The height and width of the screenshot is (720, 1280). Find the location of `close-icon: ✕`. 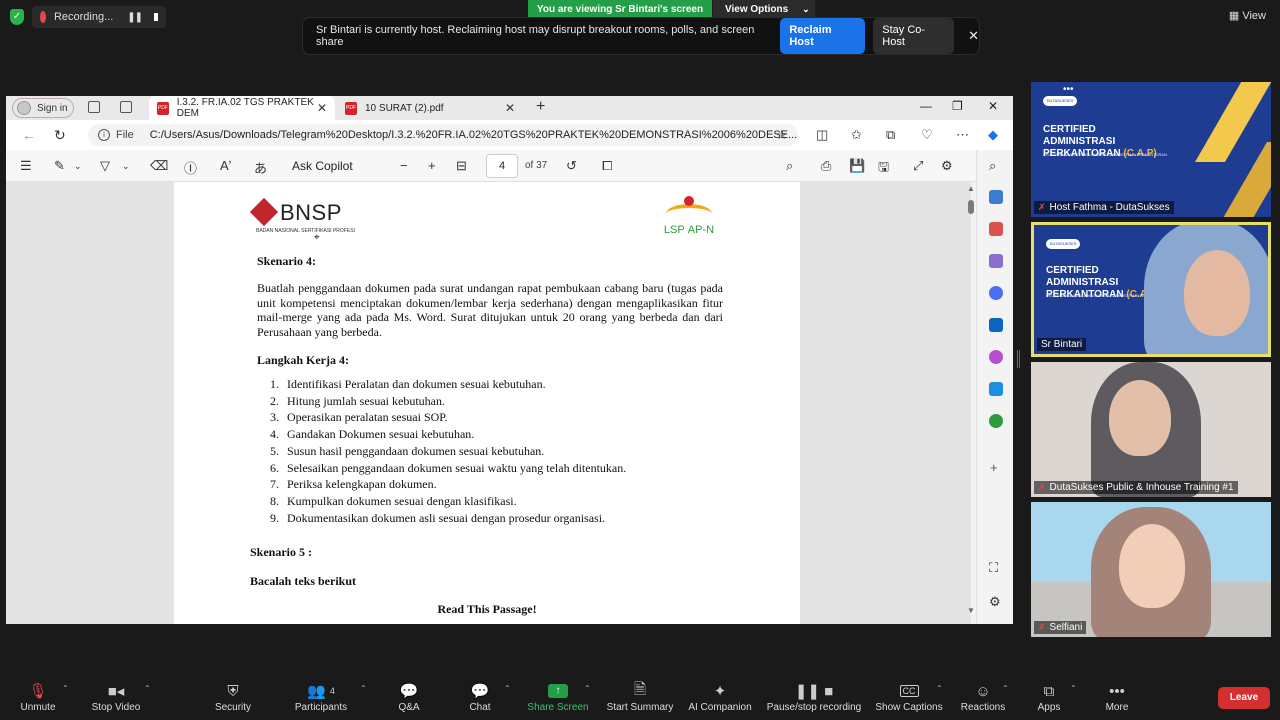

close-icon: ✕ is located at coordinates (973, 36).